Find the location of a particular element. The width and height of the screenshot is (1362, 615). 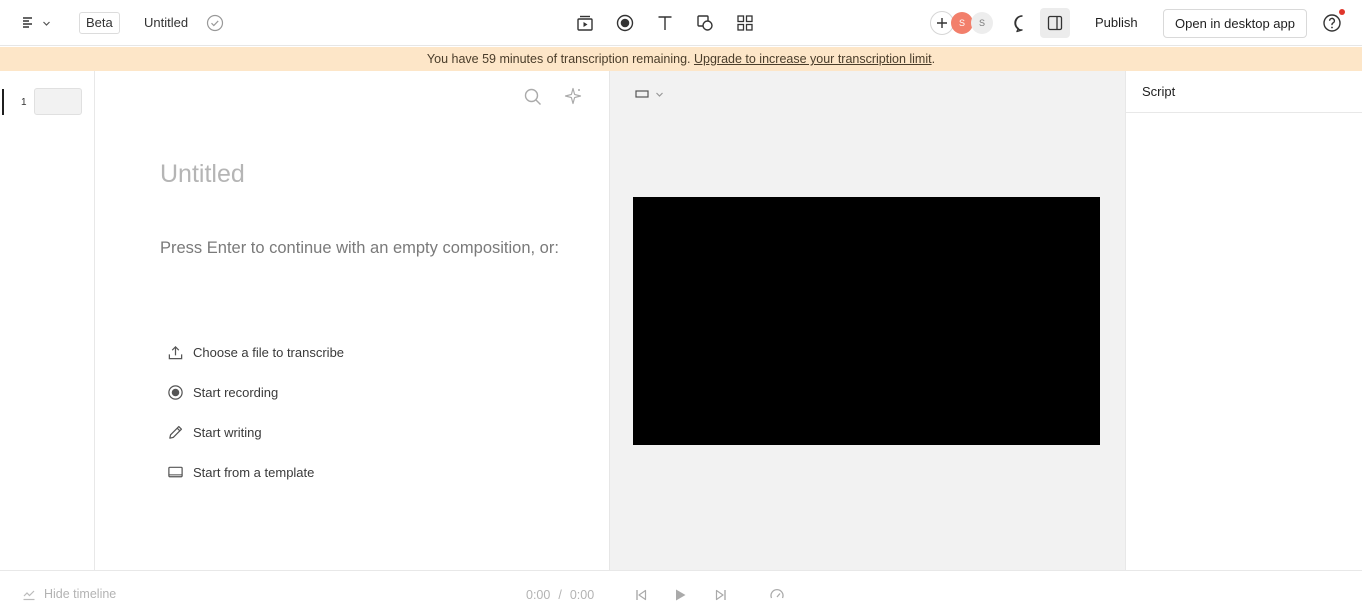

pencil-icon is located at coordinates (176, 432).